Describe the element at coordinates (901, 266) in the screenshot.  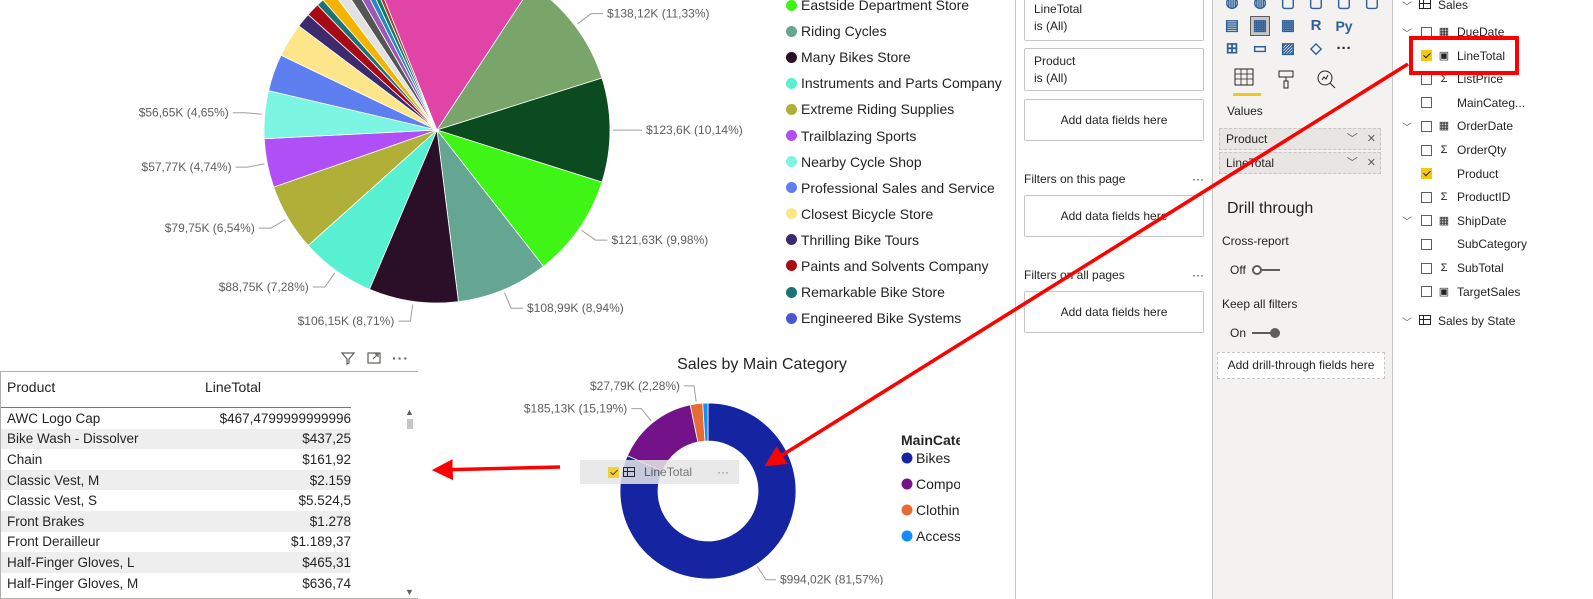
I see `legend-item: Paints and Solvents Company` at that location.